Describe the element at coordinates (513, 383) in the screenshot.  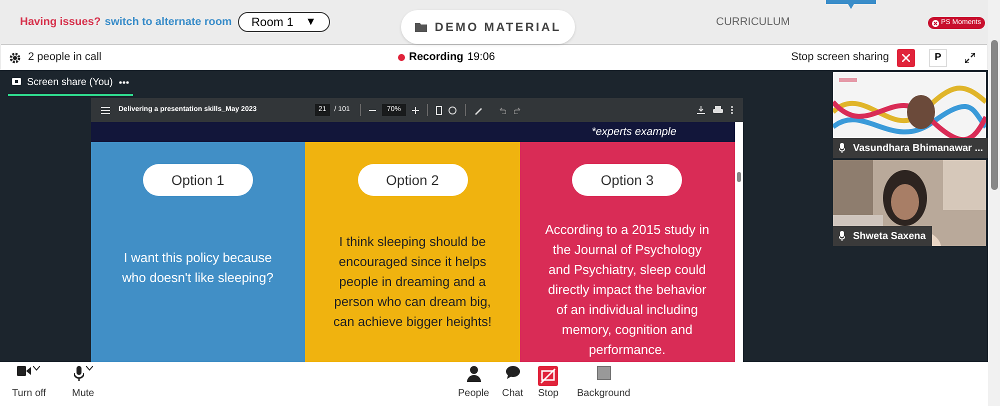
I see `control-button: Chat` at that location.